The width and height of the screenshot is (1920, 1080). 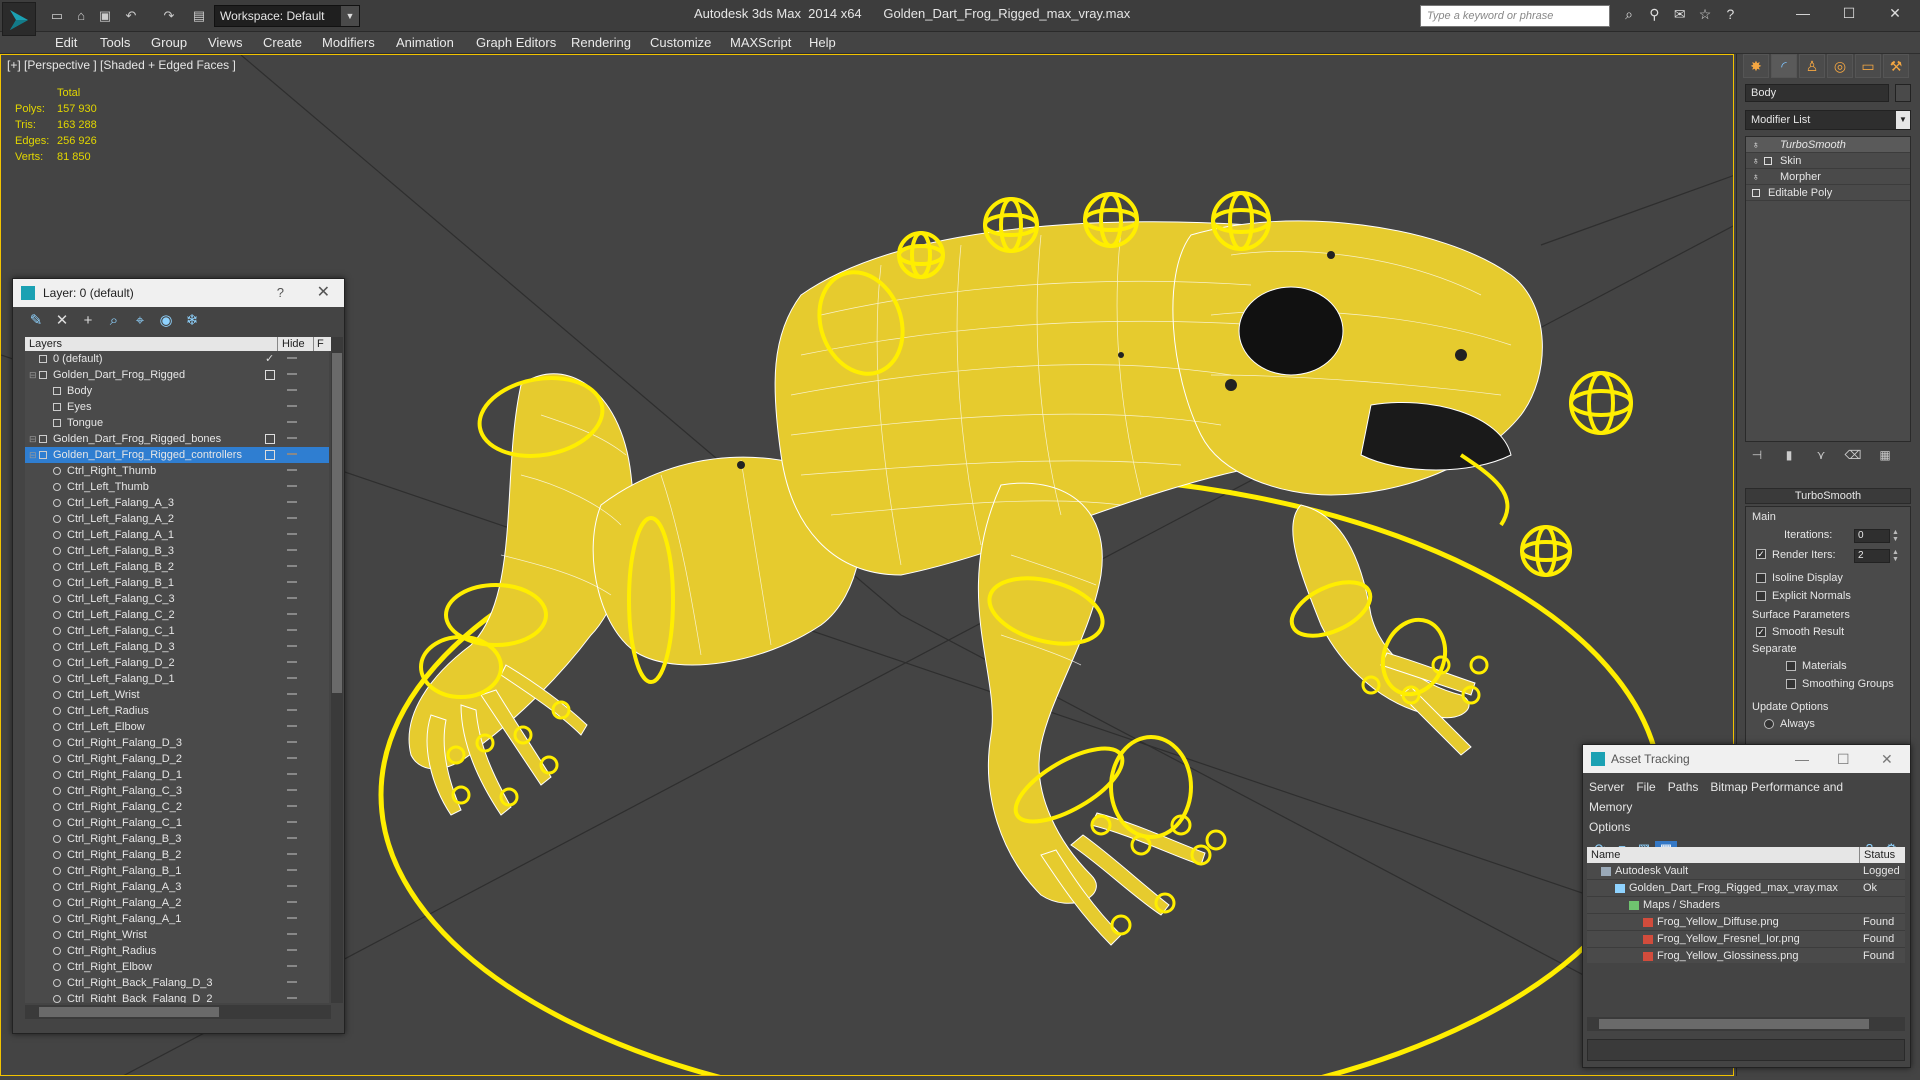 What do you see at coordinates (280, 293) in the screenshot?
I see `help-button: ?` at bounding box center [280, 293].